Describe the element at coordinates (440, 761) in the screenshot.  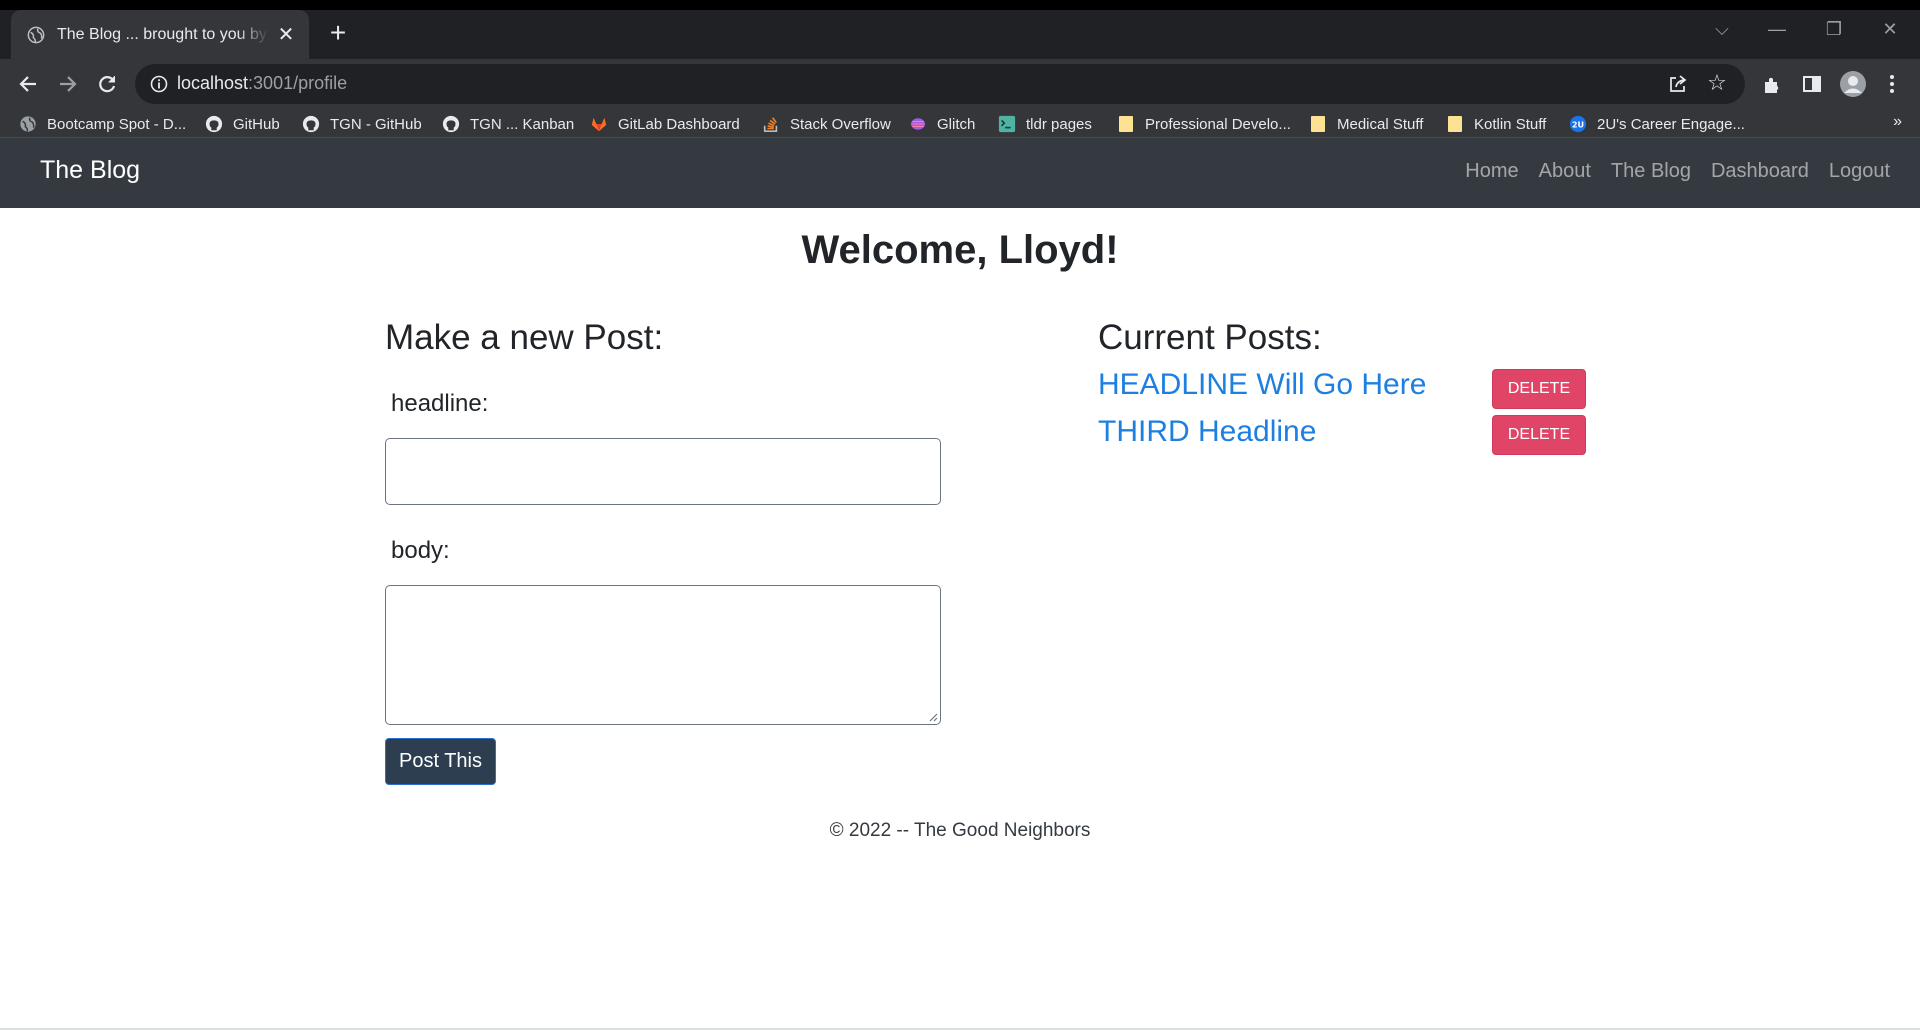
I see `post-this-button: Post This` at that location.